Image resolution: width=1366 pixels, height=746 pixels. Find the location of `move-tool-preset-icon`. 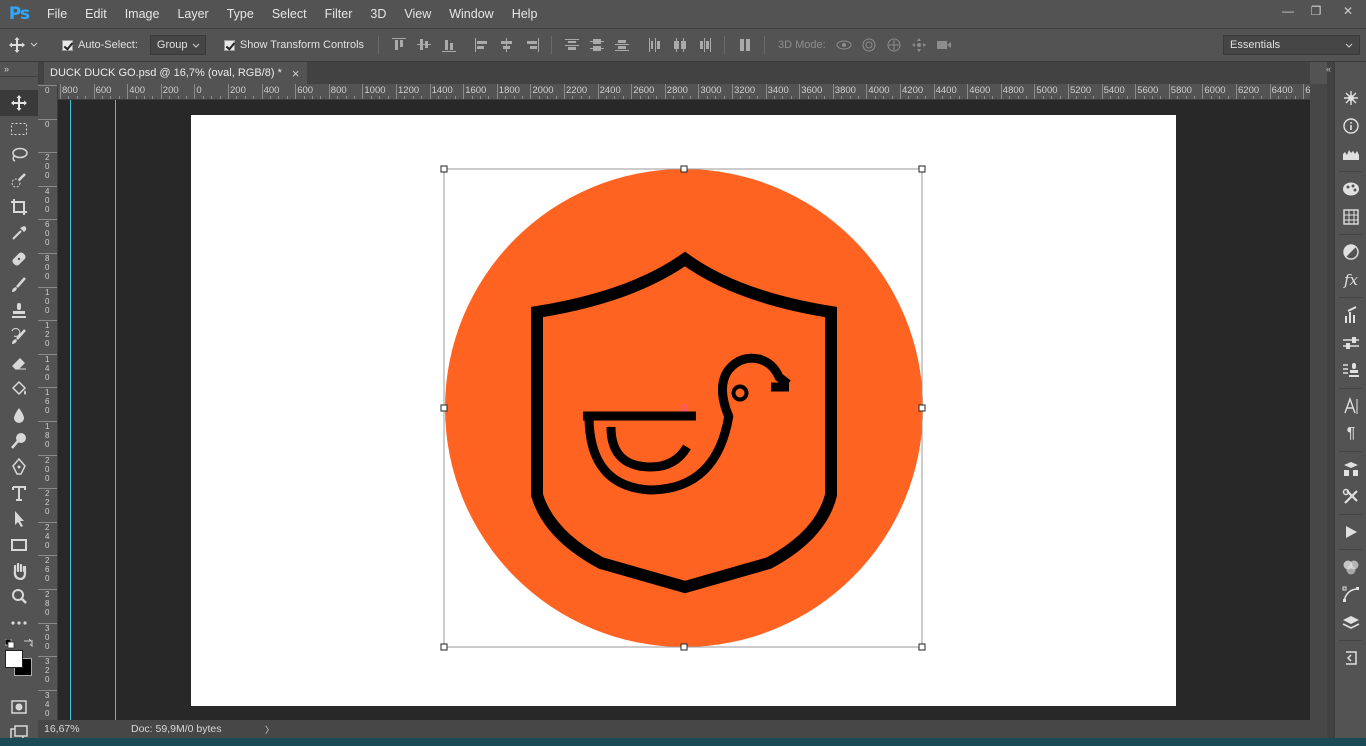

move-tool-preset-icon is located at coordinates (31, 45).